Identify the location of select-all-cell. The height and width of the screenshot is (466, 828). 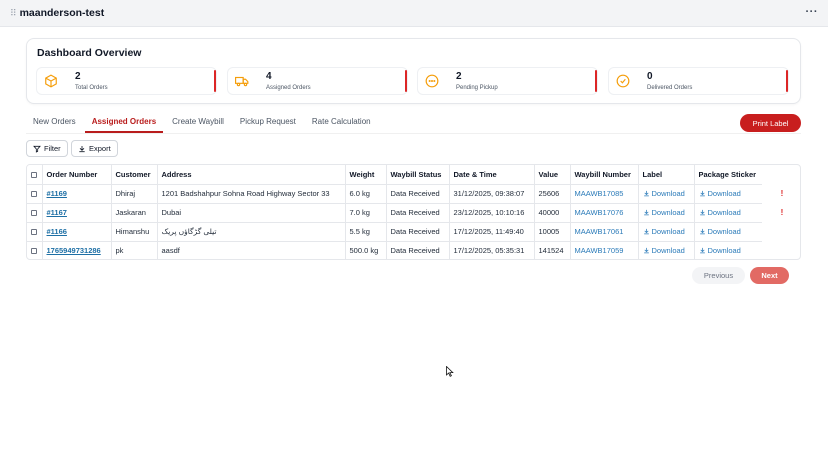
(35, 175).